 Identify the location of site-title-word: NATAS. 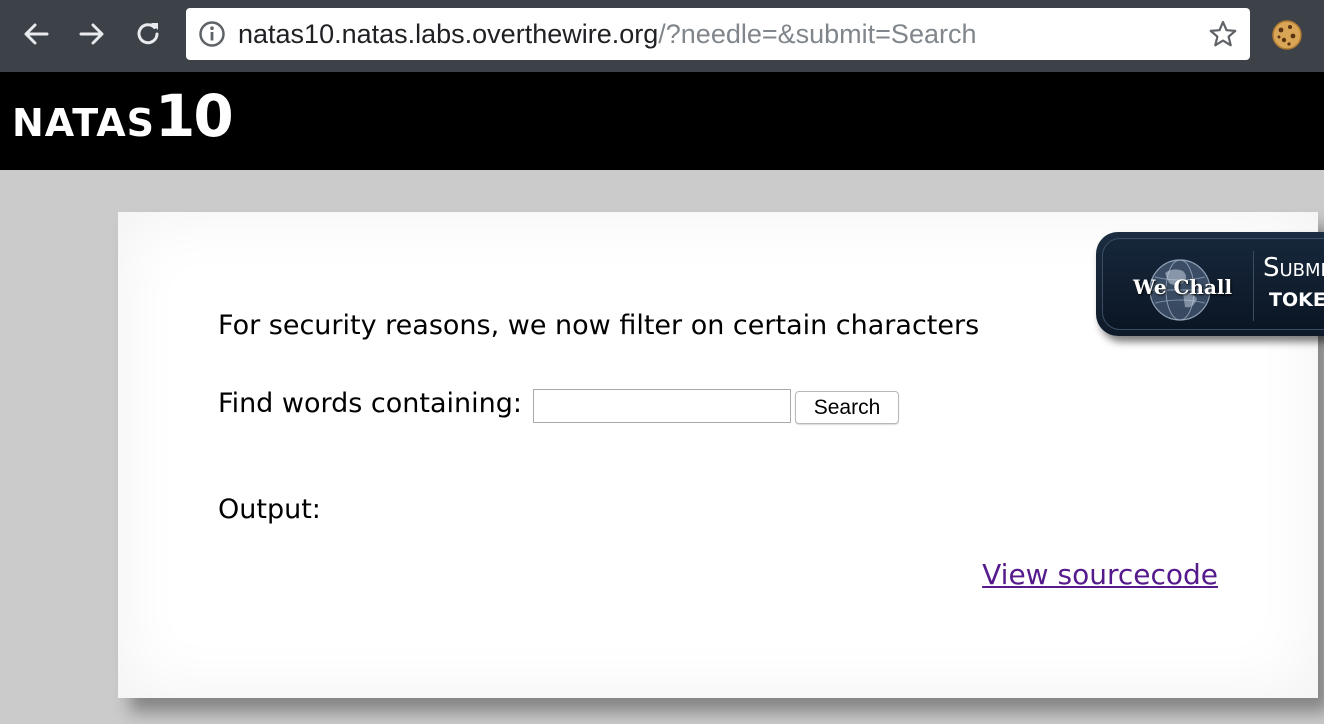
(84, 123).